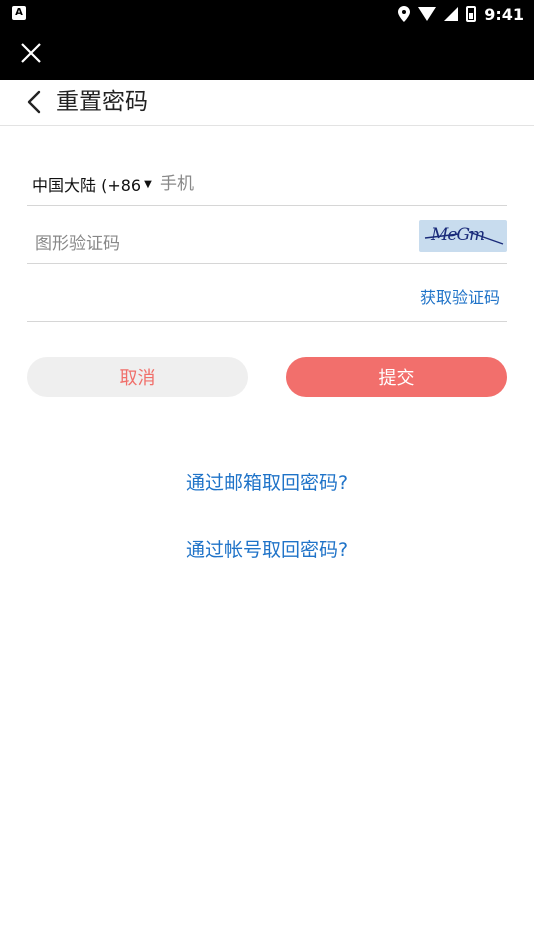  Describe the element at coordinates (35, 102) in the screenshot. I see `back-arrow-icon` at that location.